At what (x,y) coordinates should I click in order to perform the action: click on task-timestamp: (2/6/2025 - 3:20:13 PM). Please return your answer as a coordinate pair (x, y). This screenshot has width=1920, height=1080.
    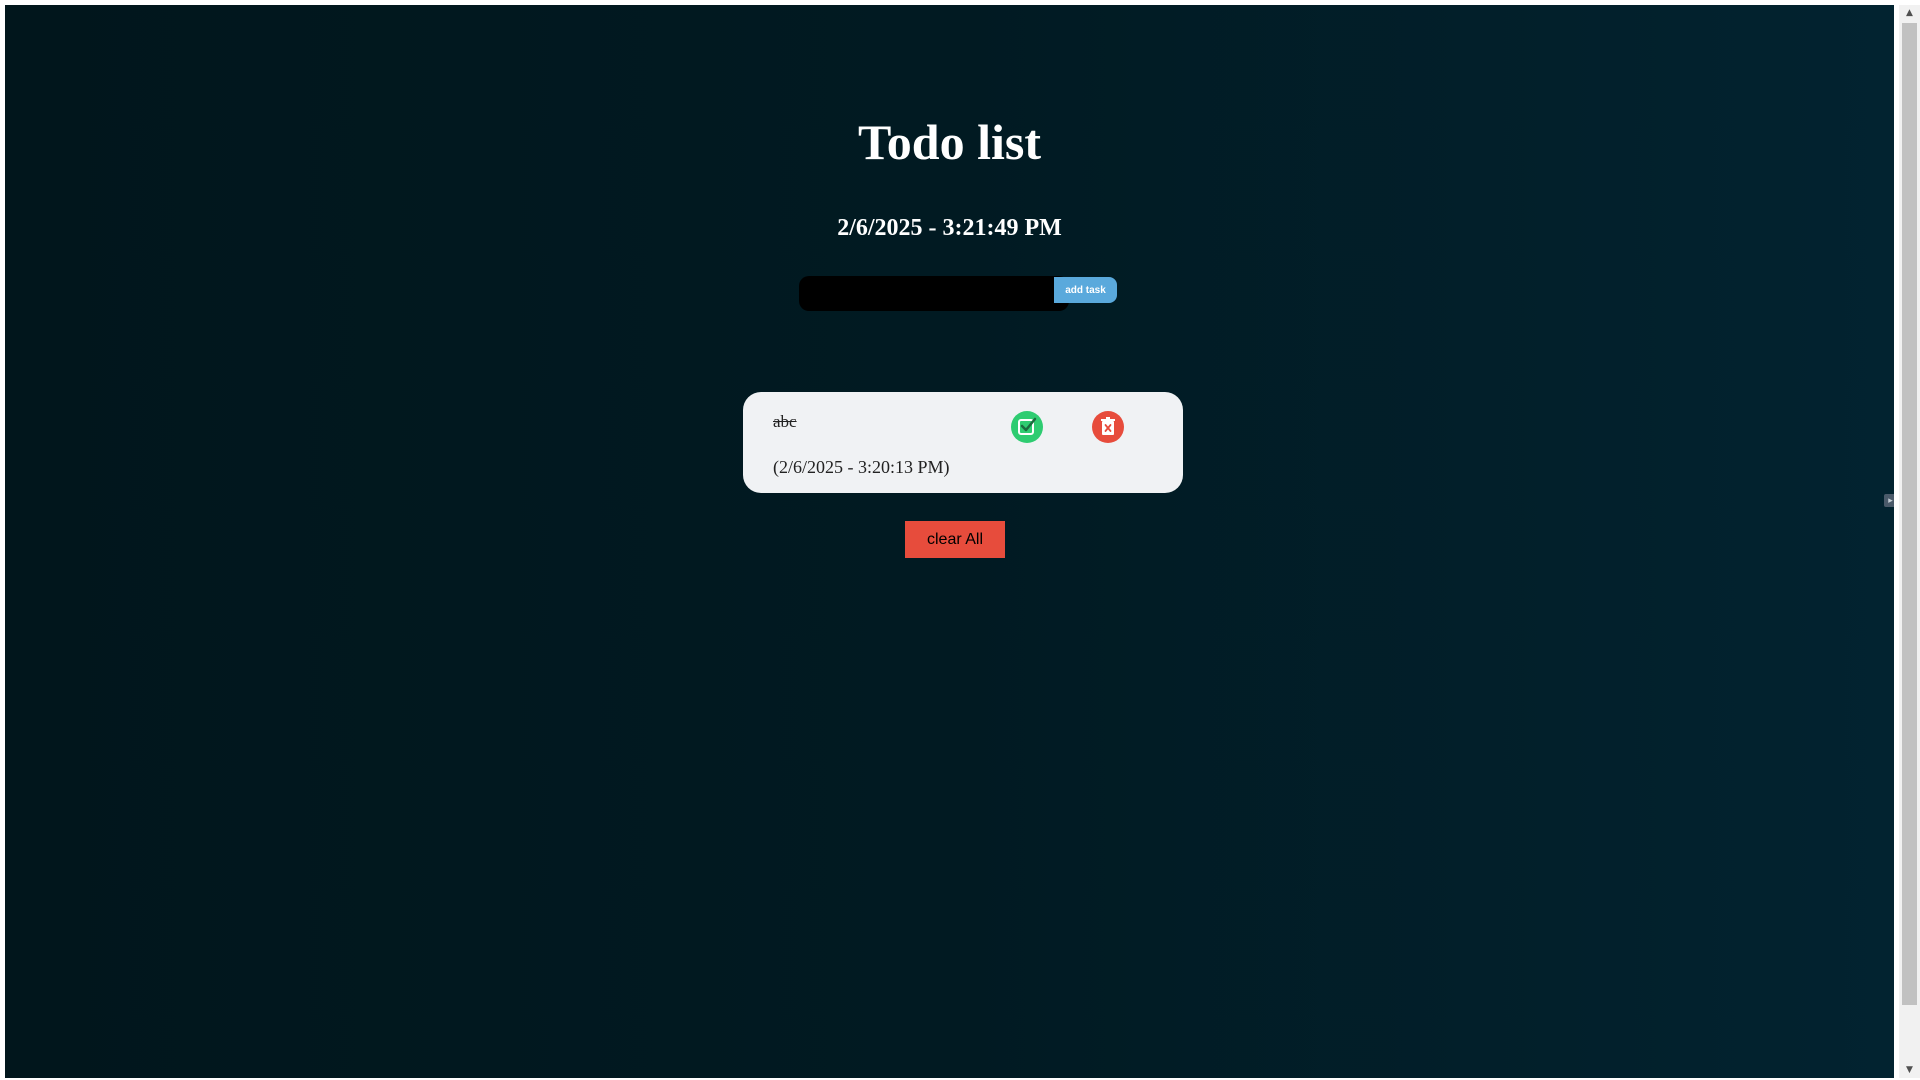
    Looking at the image, I should click on (861, 467).